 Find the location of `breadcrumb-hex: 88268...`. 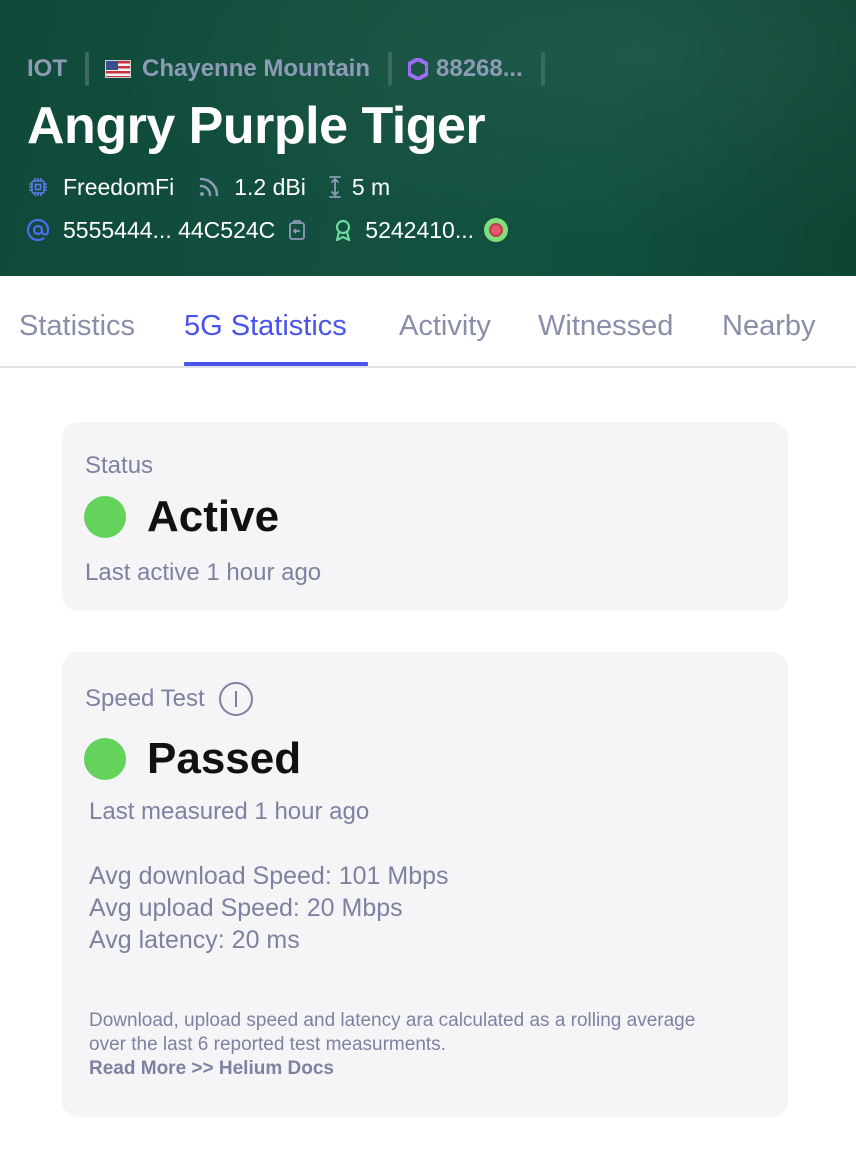

breadcrumb-hex: 88268... is located at coordinates (465, 69).